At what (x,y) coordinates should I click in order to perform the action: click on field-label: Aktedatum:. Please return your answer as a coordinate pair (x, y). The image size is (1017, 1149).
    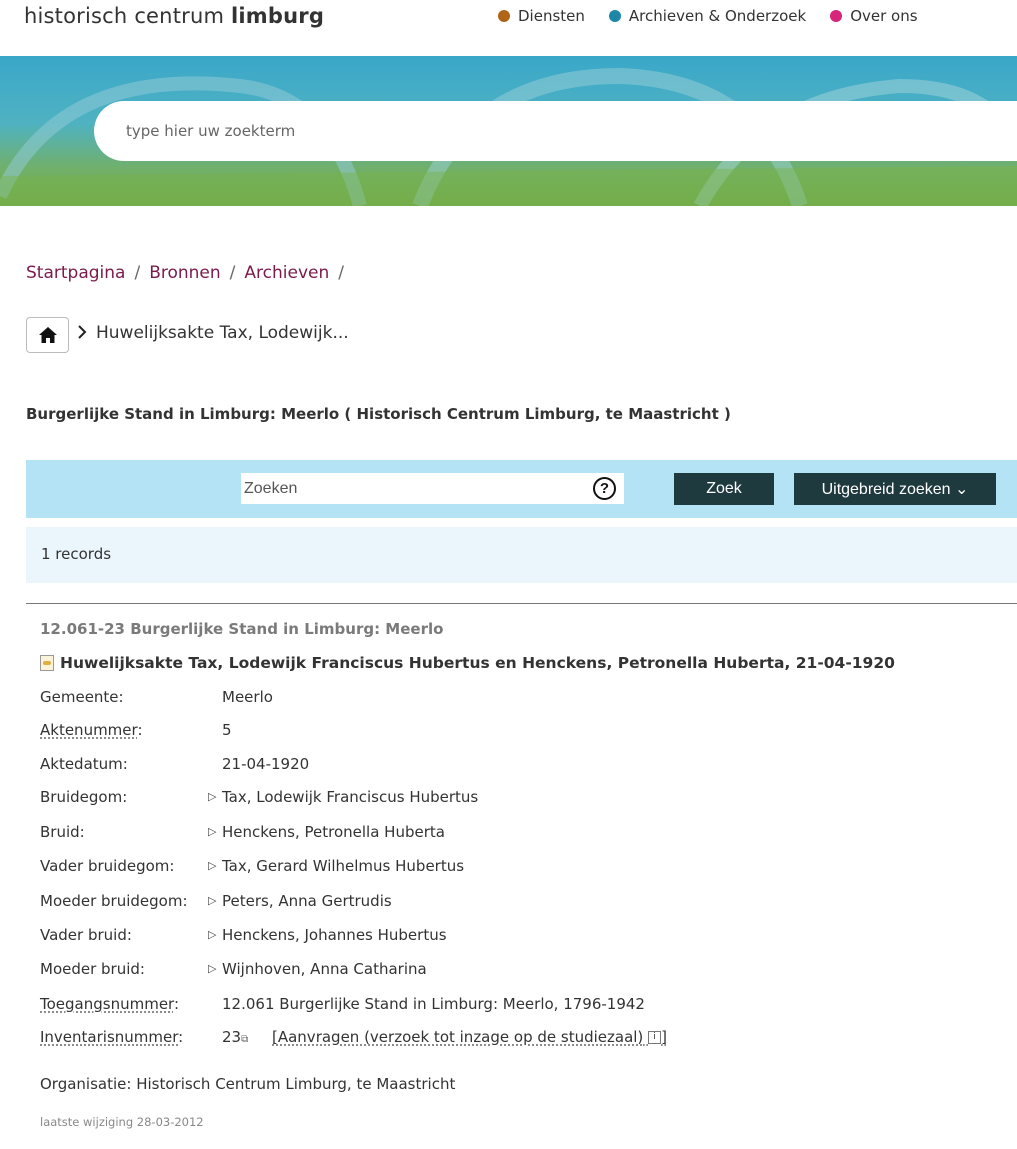
    Looking at the image, I should click on (84, 764).